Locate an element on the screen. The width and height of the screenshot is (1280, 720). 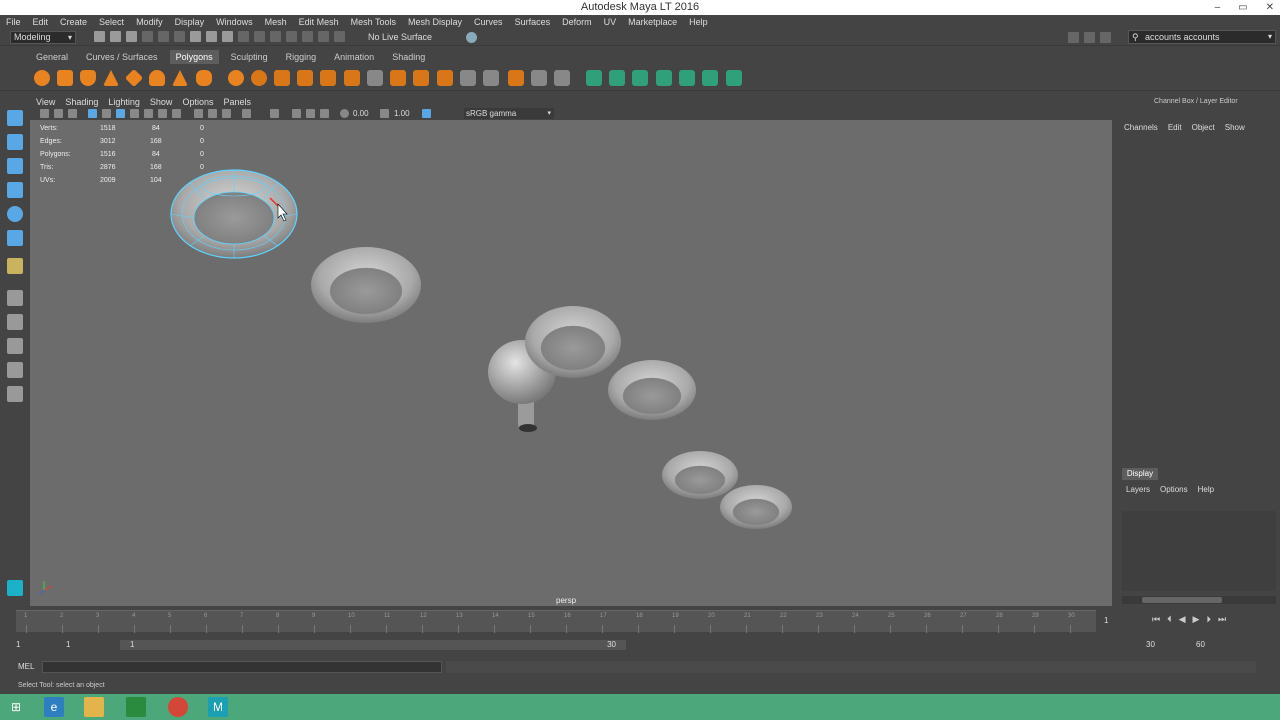
camera-attributes-icon is located at coordinates (58, 113).